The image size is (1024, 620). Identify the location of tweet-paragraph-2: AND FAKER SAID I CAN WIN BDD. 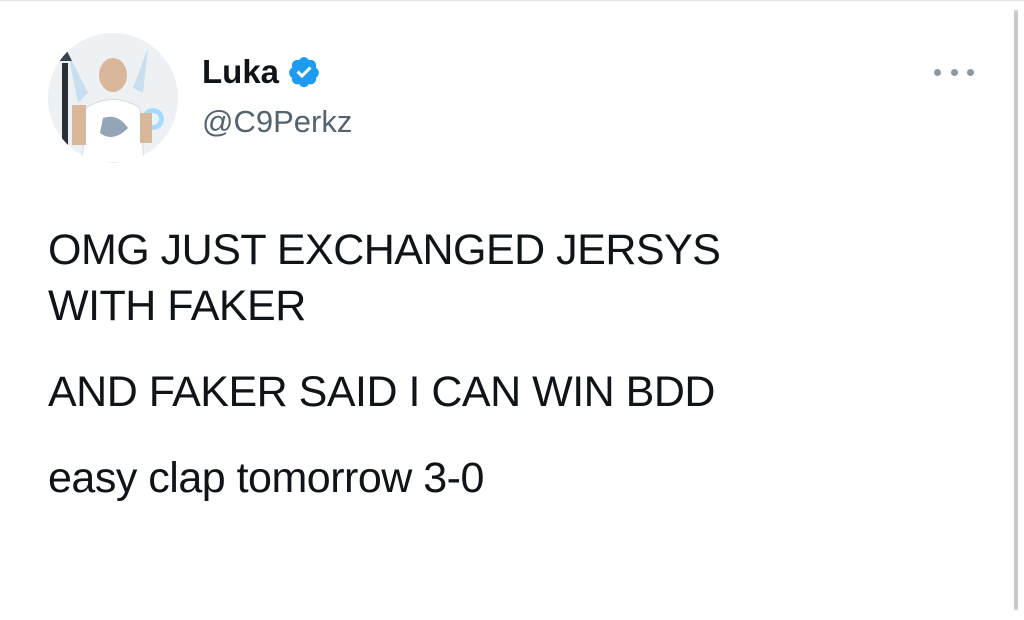
(498, 392).